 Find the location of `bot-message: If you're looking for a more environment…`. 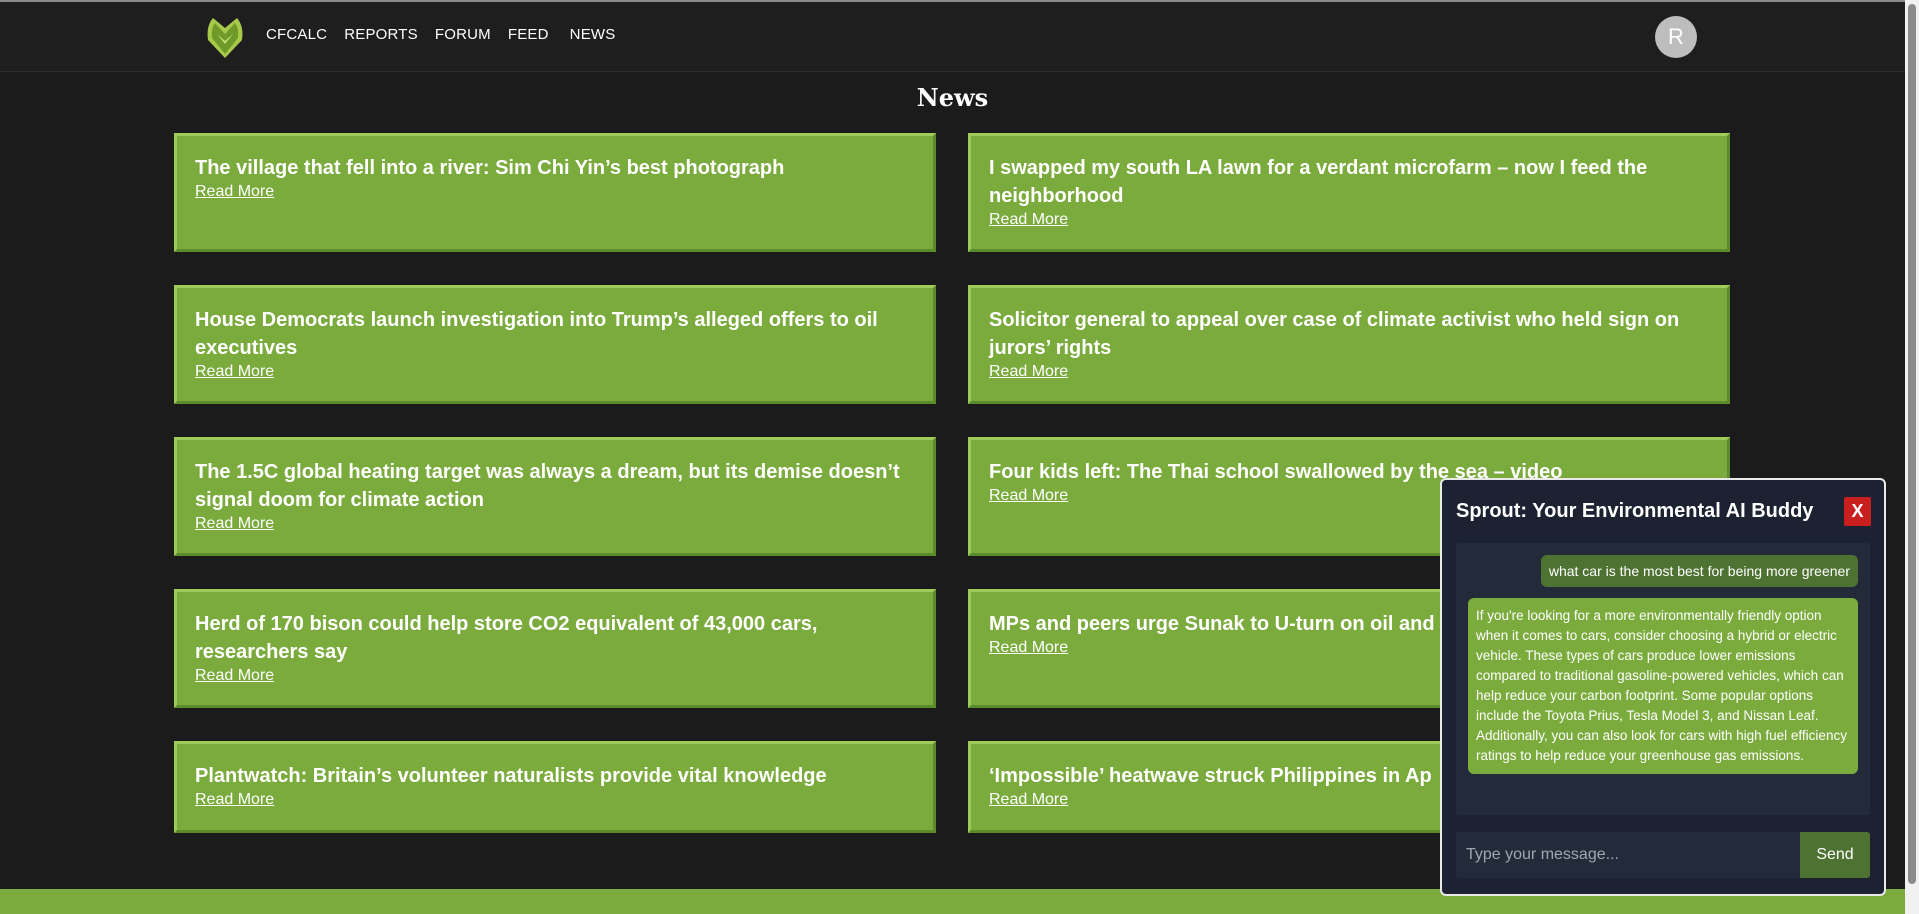

bot-message: If you're looking for a more environment… is located at coordinates (1663, 686).